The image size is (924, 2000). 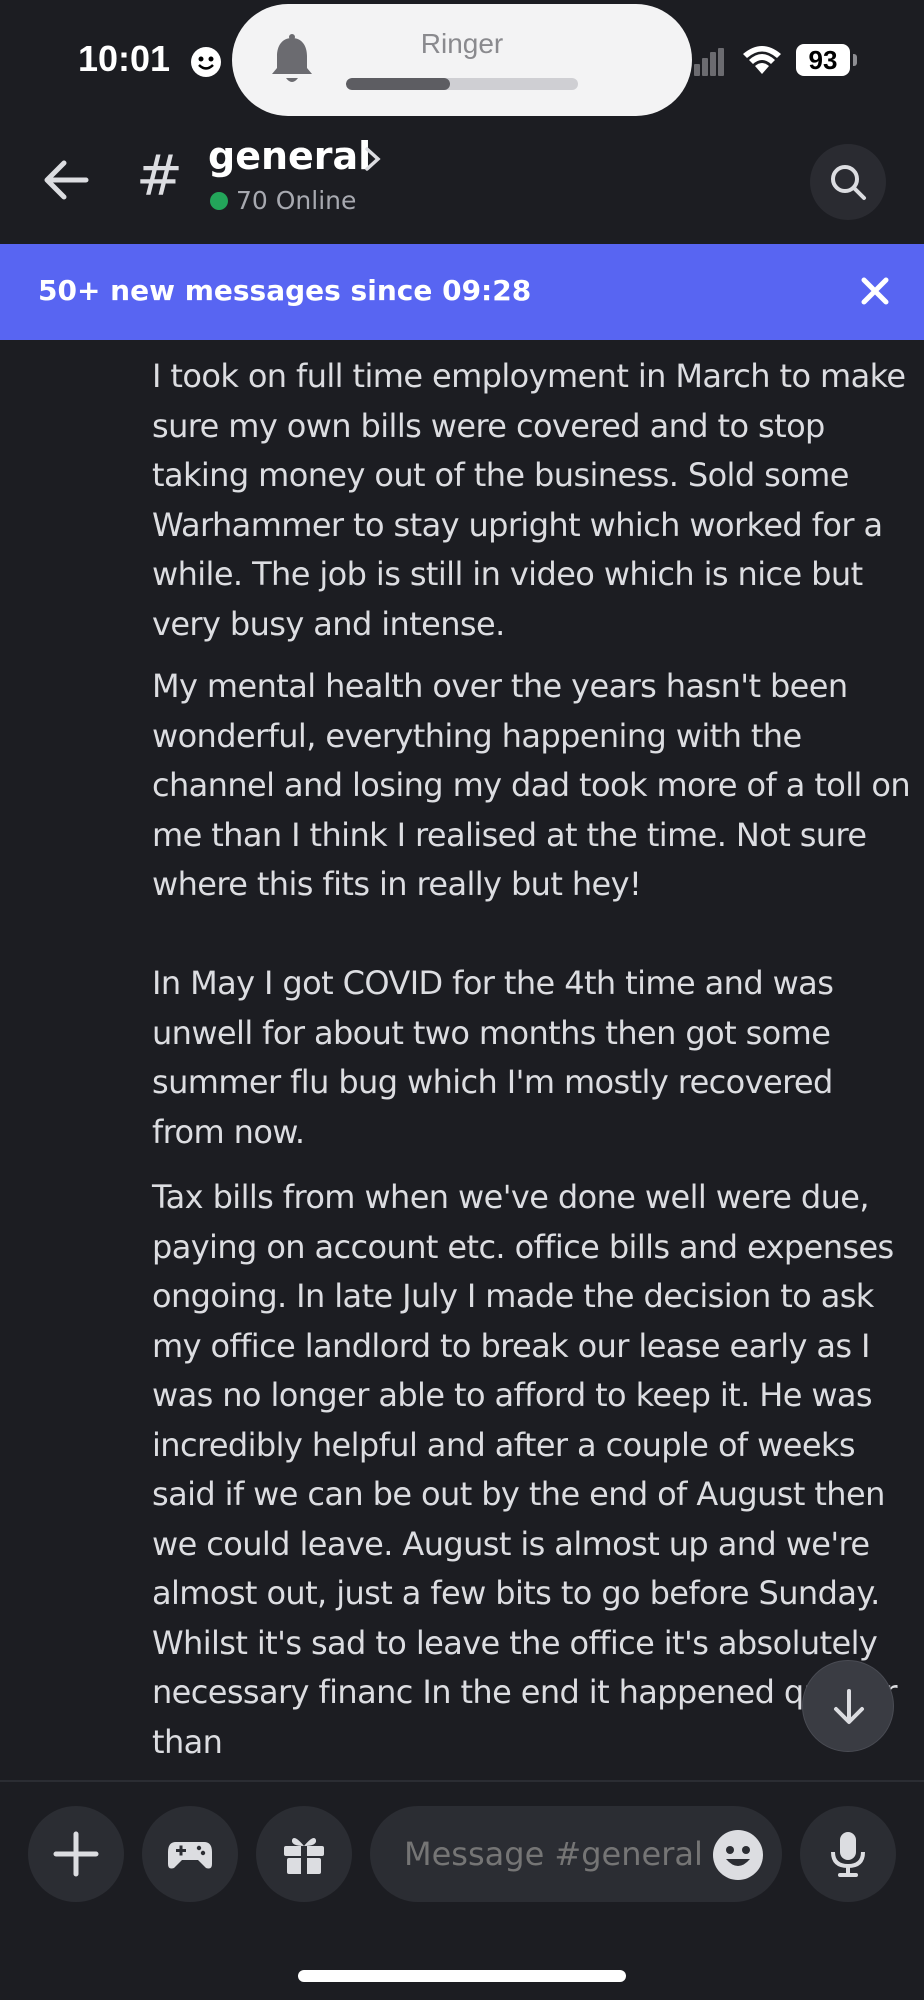 I want to click on ringer-volume-fill, so click(x=398, y=84).